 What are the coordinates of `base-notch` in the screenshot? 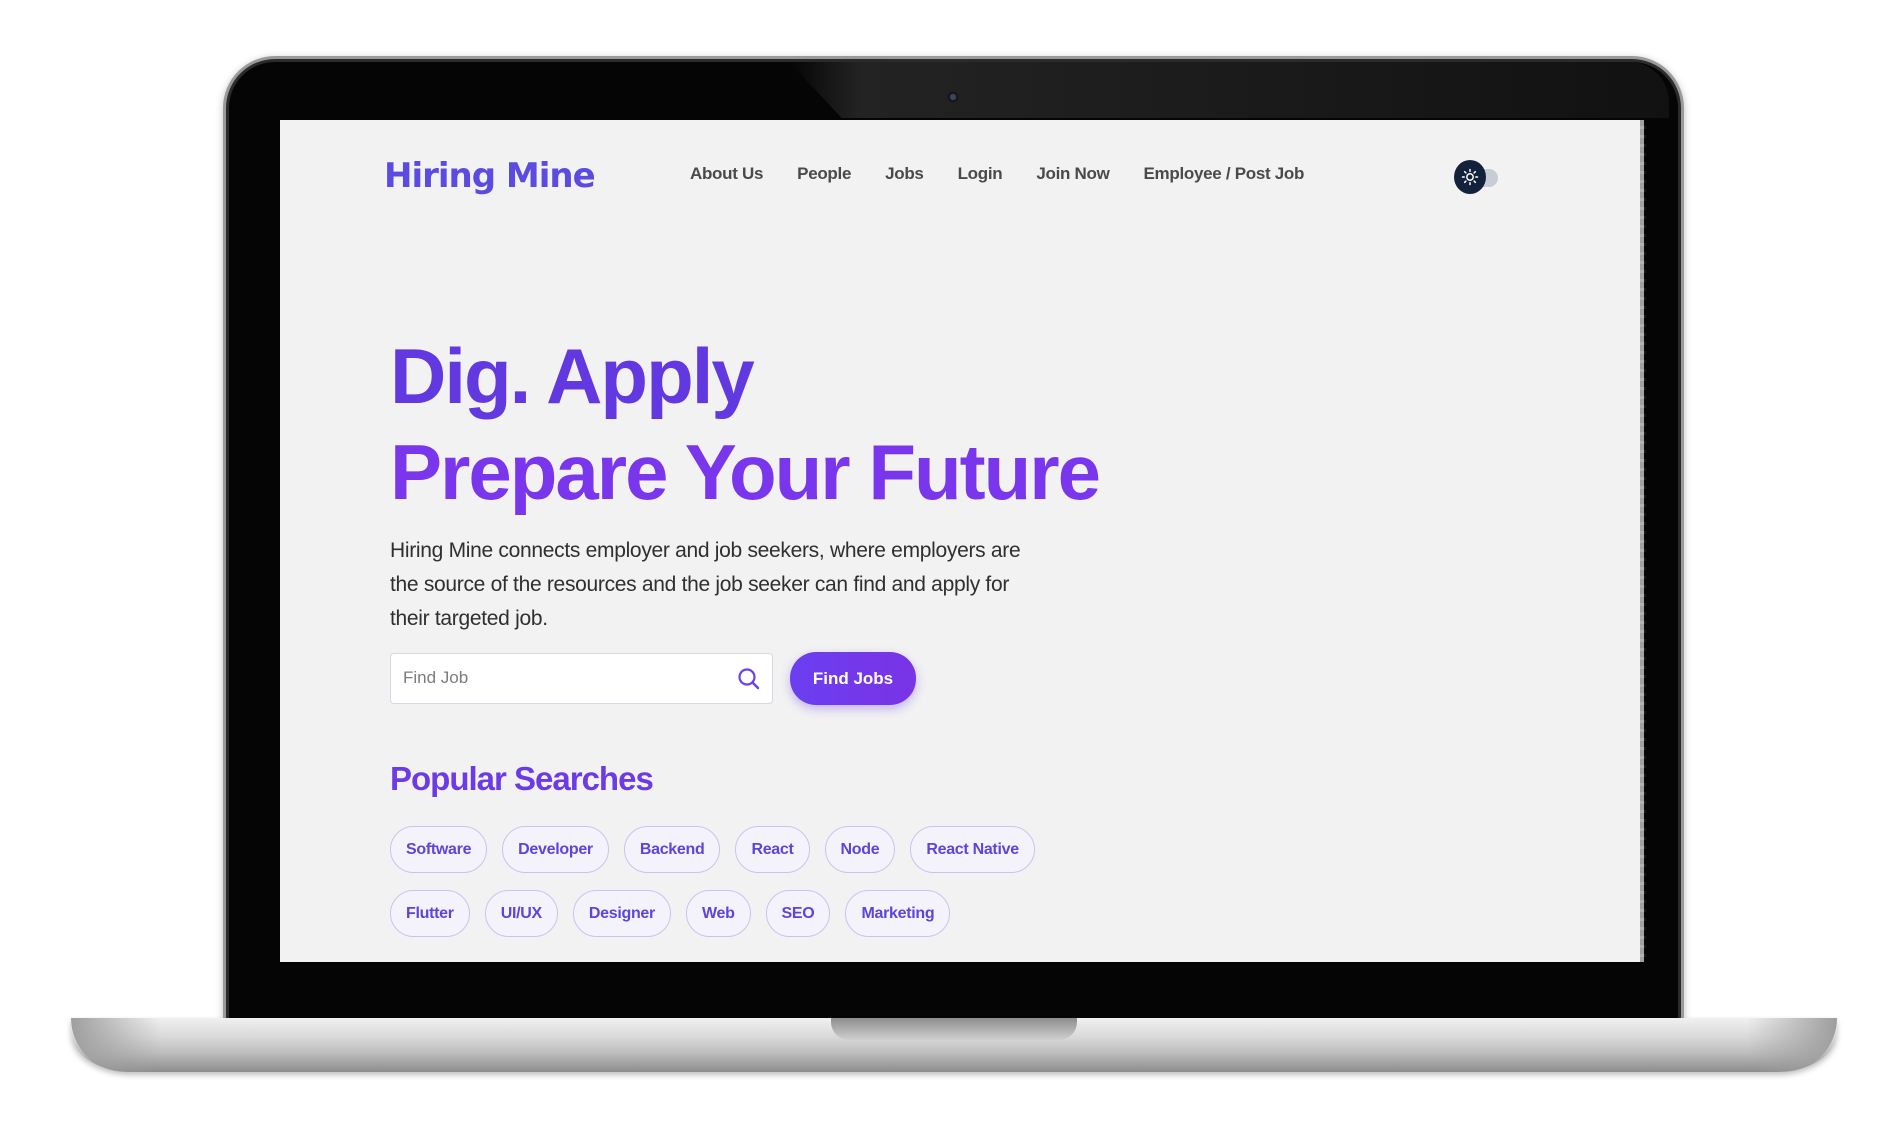 It's located at (954, 1029).